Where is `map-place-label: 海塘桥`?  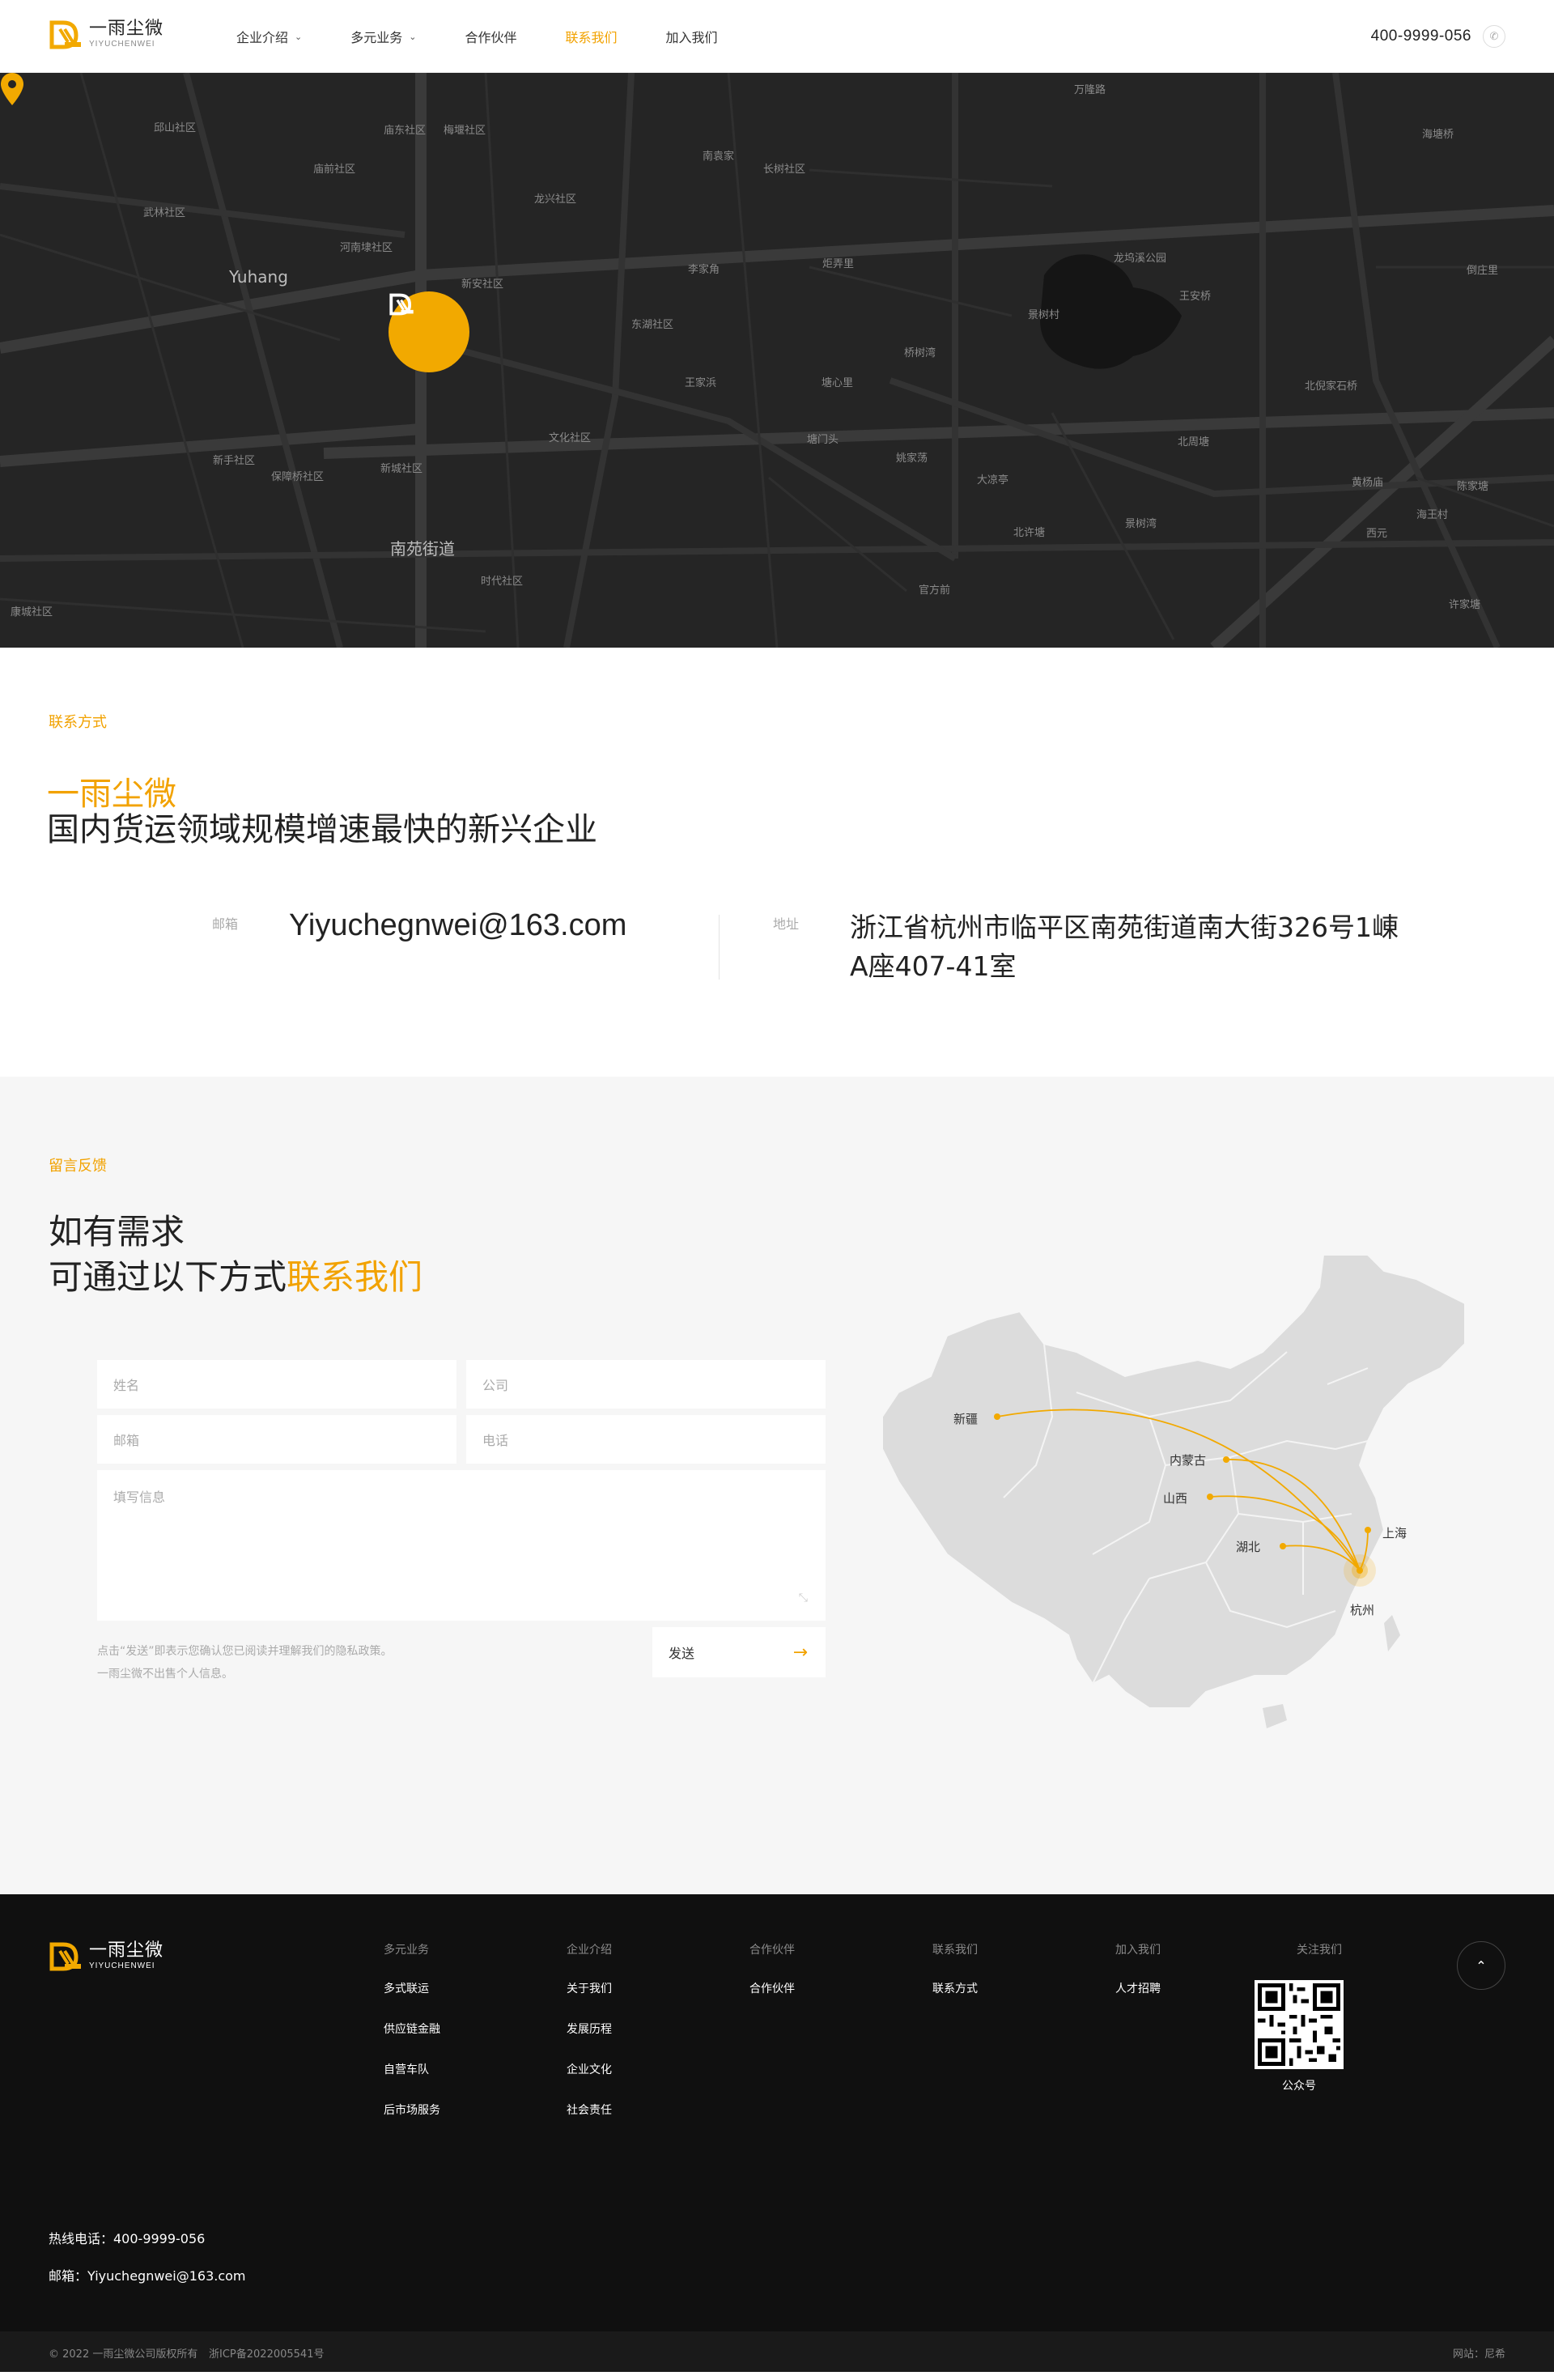 map-place-label: 海塘桥 is located at coordinates (1438, 135).